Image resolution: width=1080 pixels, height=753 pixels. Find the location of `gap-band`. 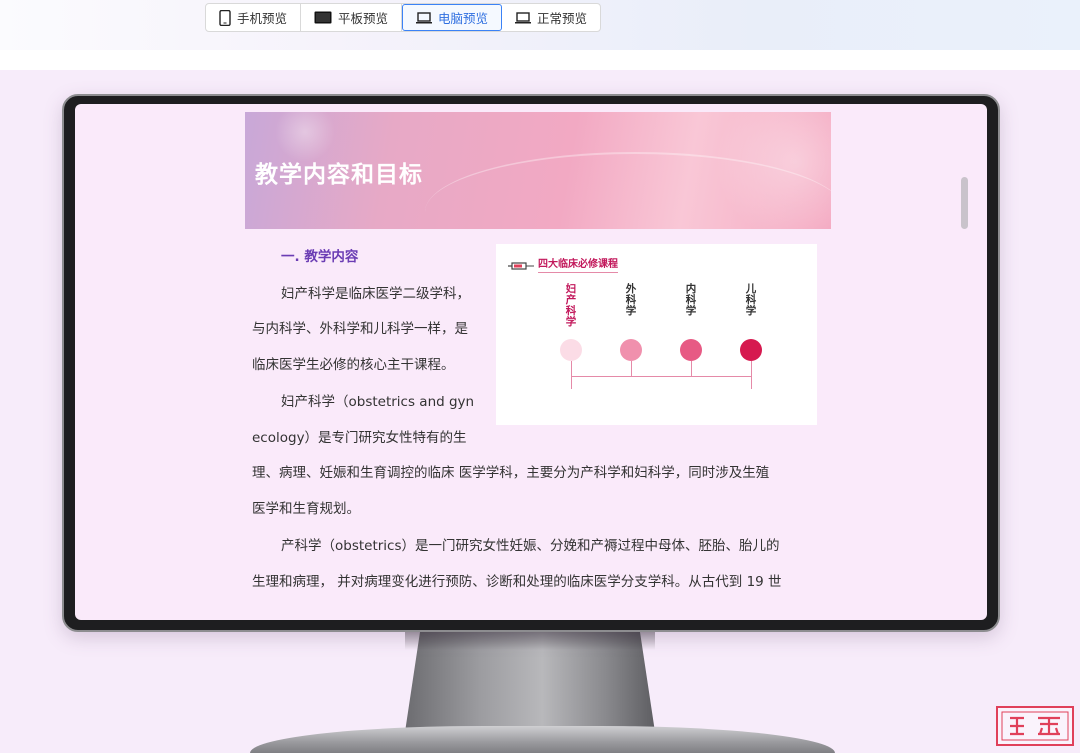

gap-band is located at coordinates (540, 60).